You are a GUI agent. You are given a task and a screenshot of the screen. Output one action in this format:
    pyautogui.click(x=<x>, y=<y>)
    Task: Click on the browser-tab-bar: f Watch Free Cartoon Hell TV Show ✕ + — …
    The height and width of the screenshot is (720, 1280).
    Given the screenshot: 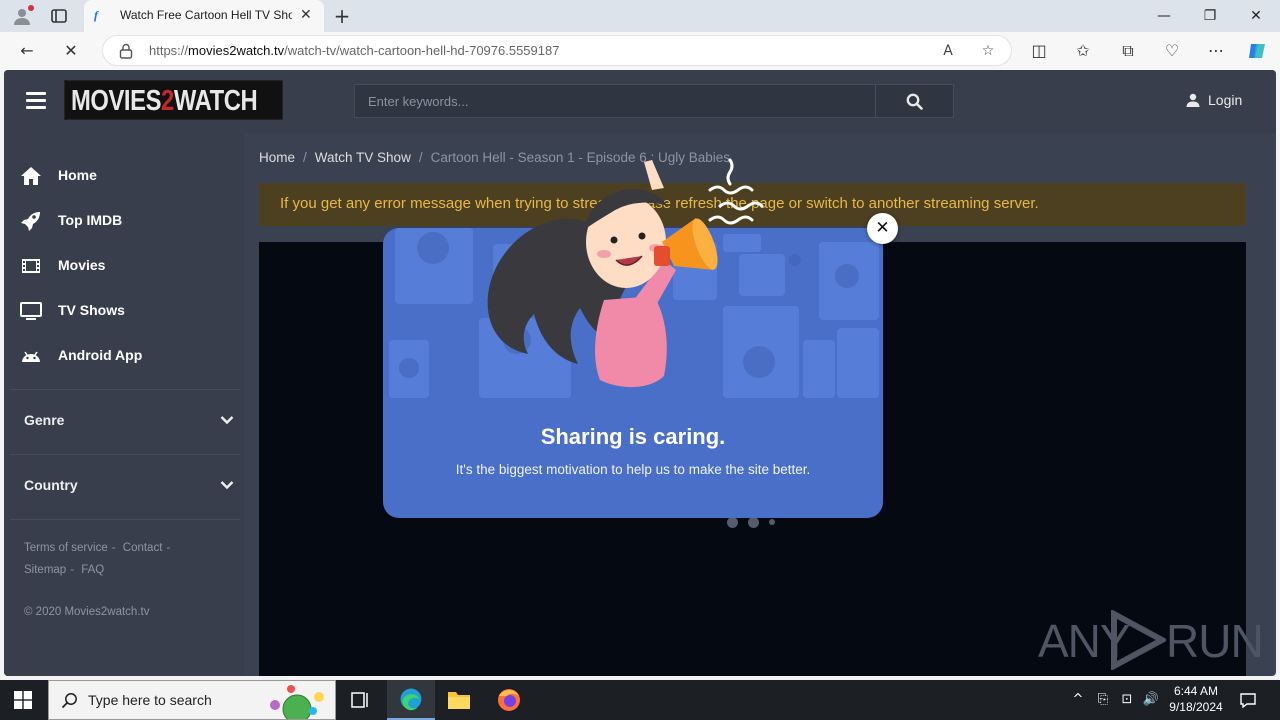 What is the action you would take?
    pyautogui.click(x=640, y=16)
    